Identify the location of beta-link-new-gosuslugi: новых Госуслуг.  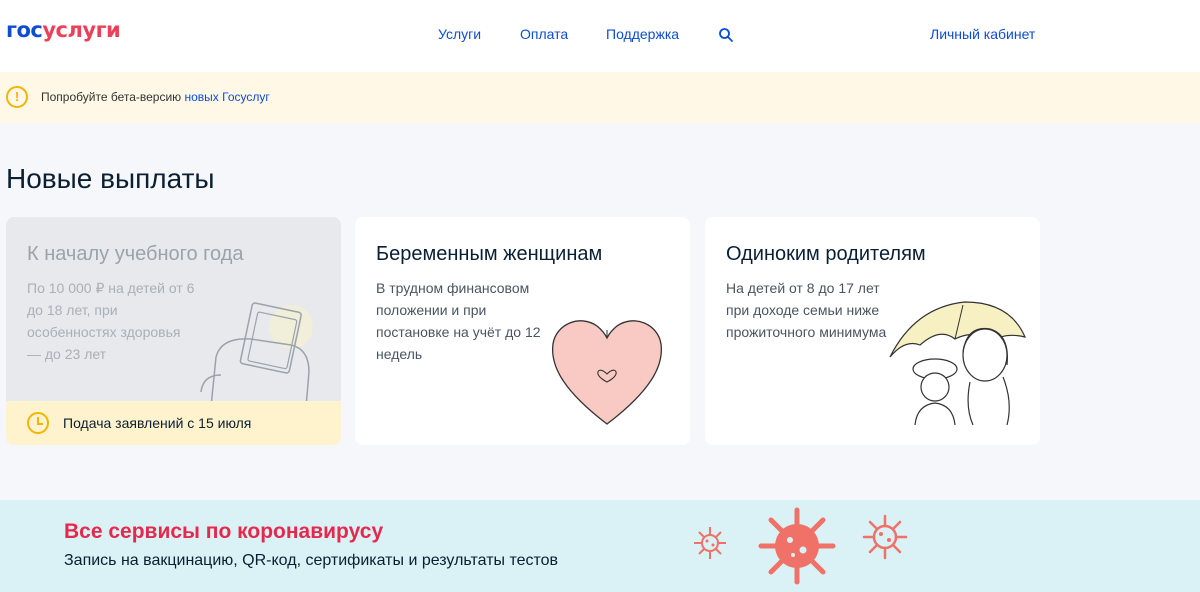
(227, 97).